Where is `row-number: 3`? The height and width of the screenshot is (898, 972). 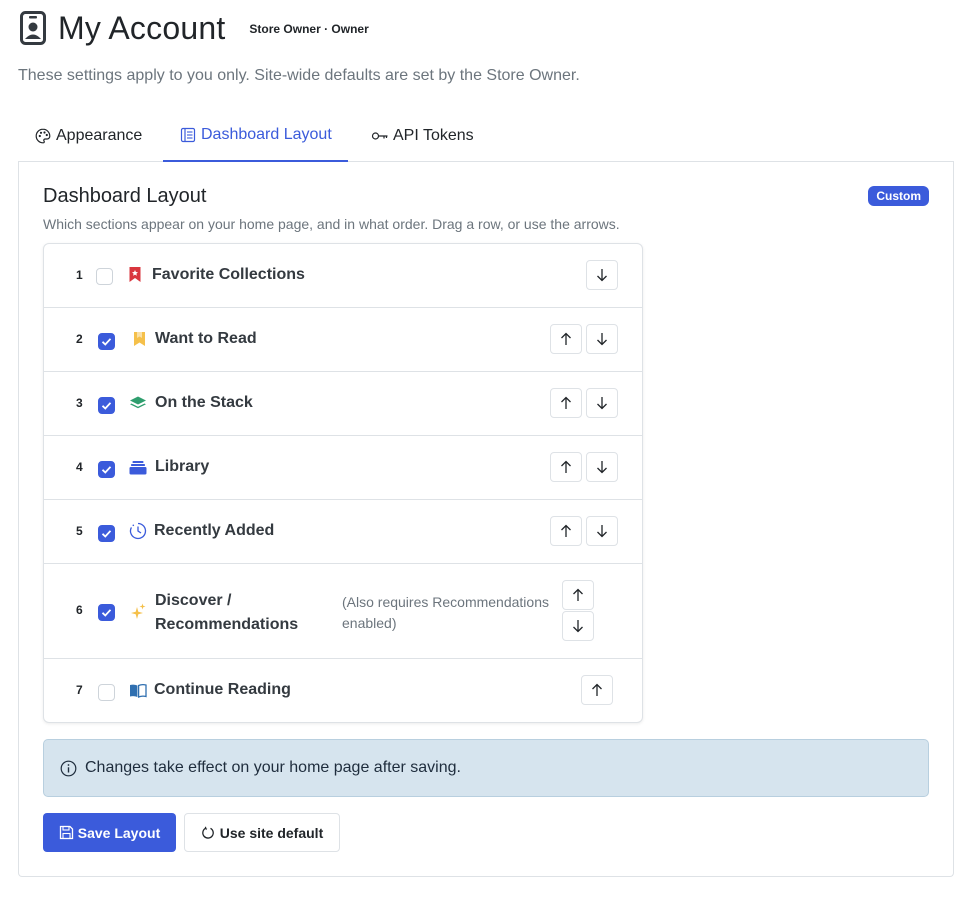 row-number: 3 is located at coordinates (79, 403).